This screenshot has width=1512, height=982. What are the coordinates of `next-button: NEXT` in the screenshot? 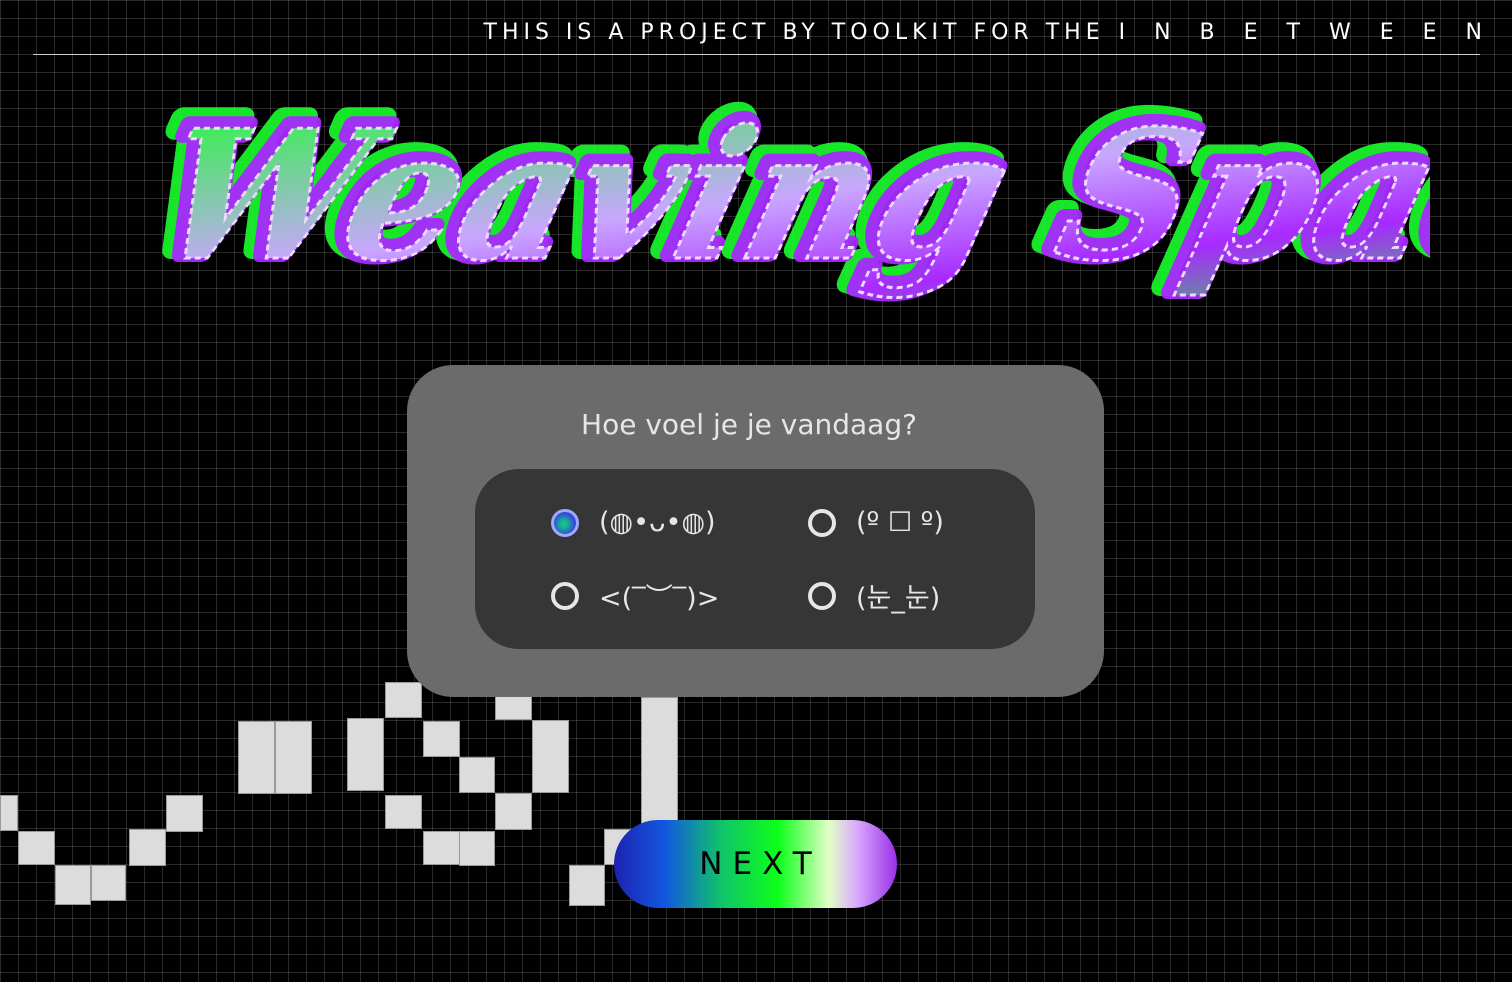 It's located at (755, 864).